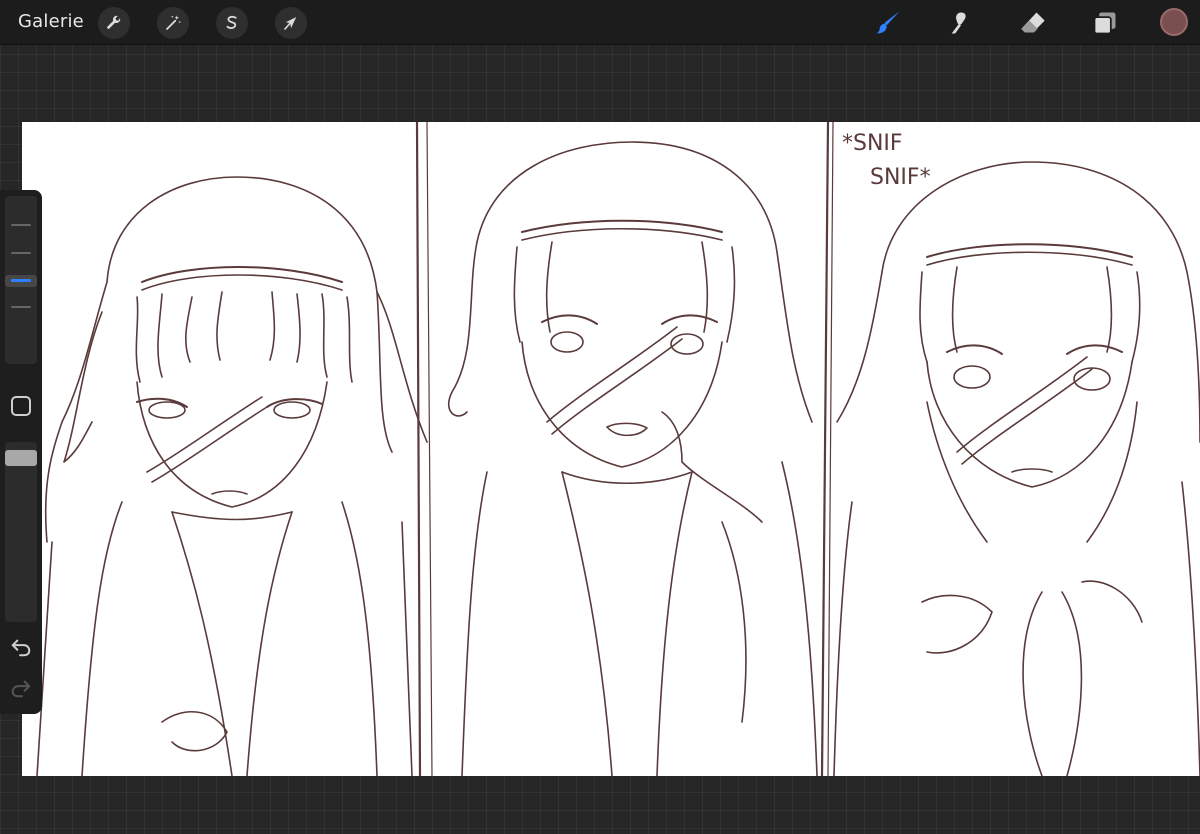  I want to click on brush-icon, so click(888, 22).